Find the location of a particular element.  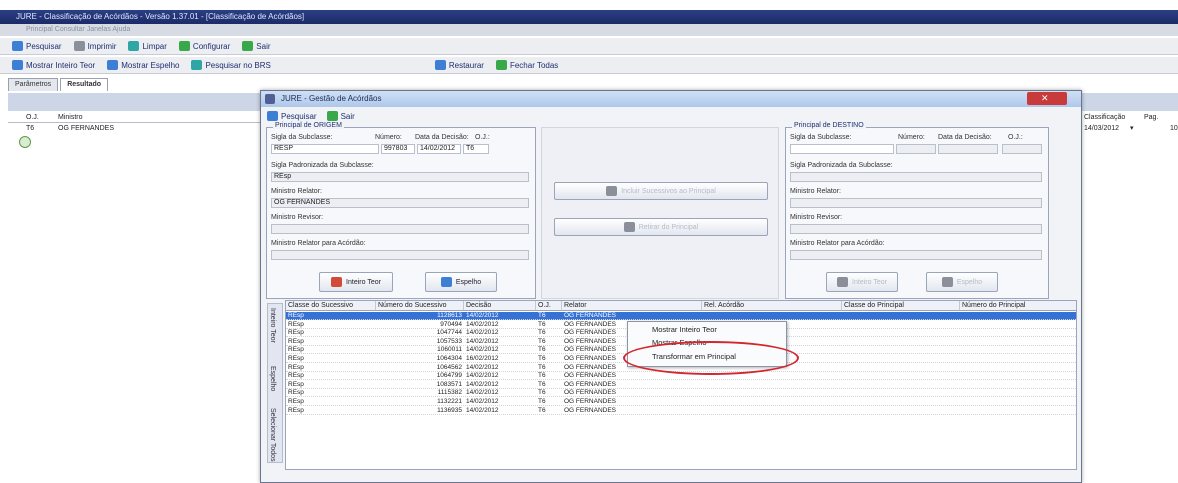

fechar-todas-button: Fechar Todas is located at coordinates (526, 65).